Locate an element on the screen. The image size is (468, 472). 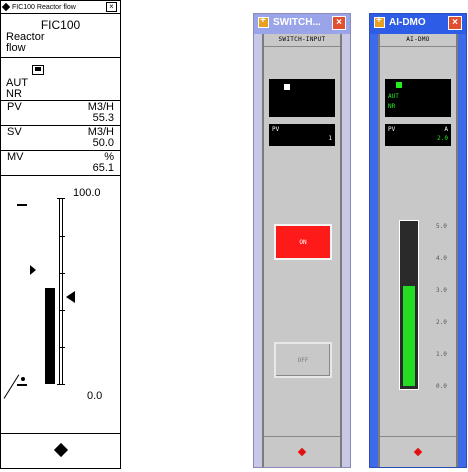
switch-footer is located at coordinates (302, 451).